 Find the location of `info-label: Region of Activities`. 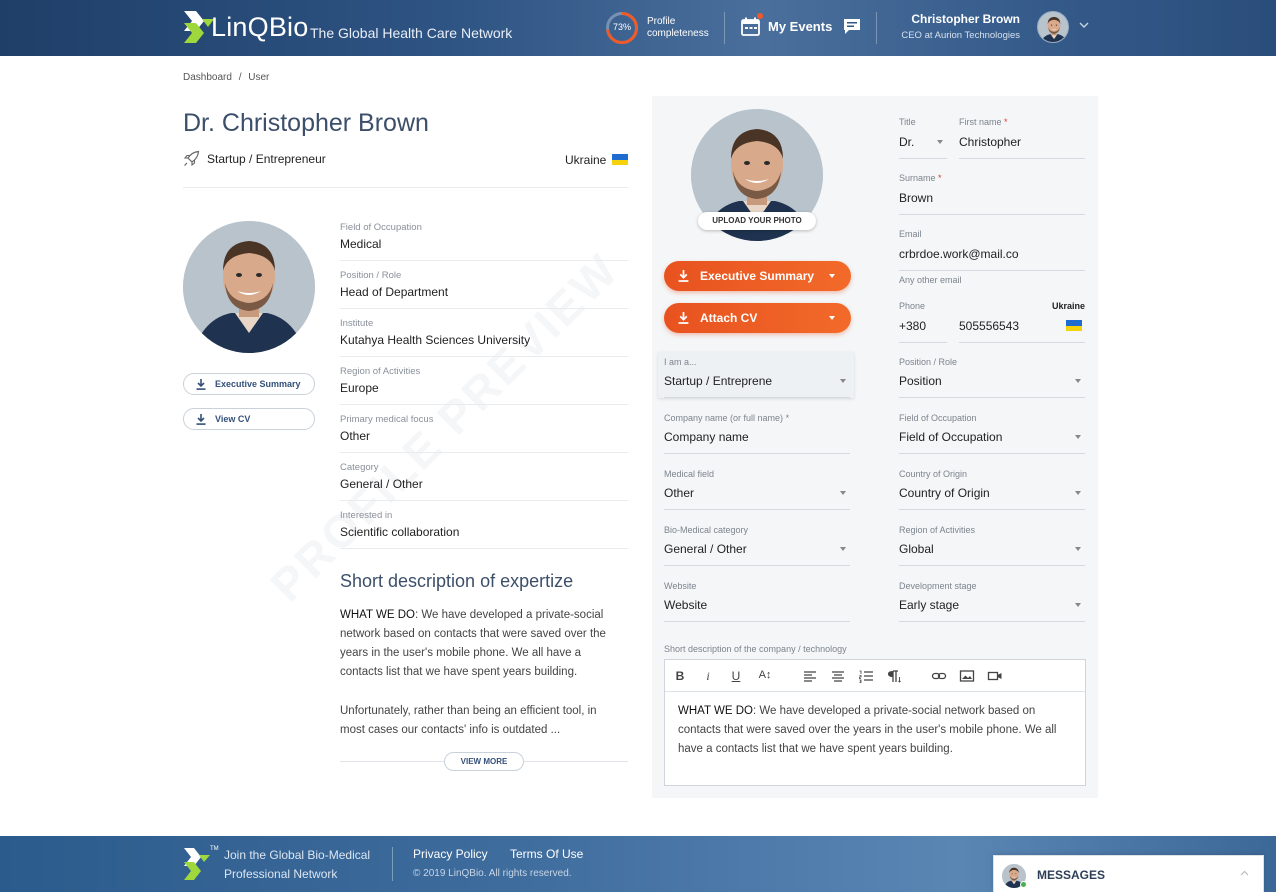

info-label: Region of Activities is located at coordinates (380, 371).